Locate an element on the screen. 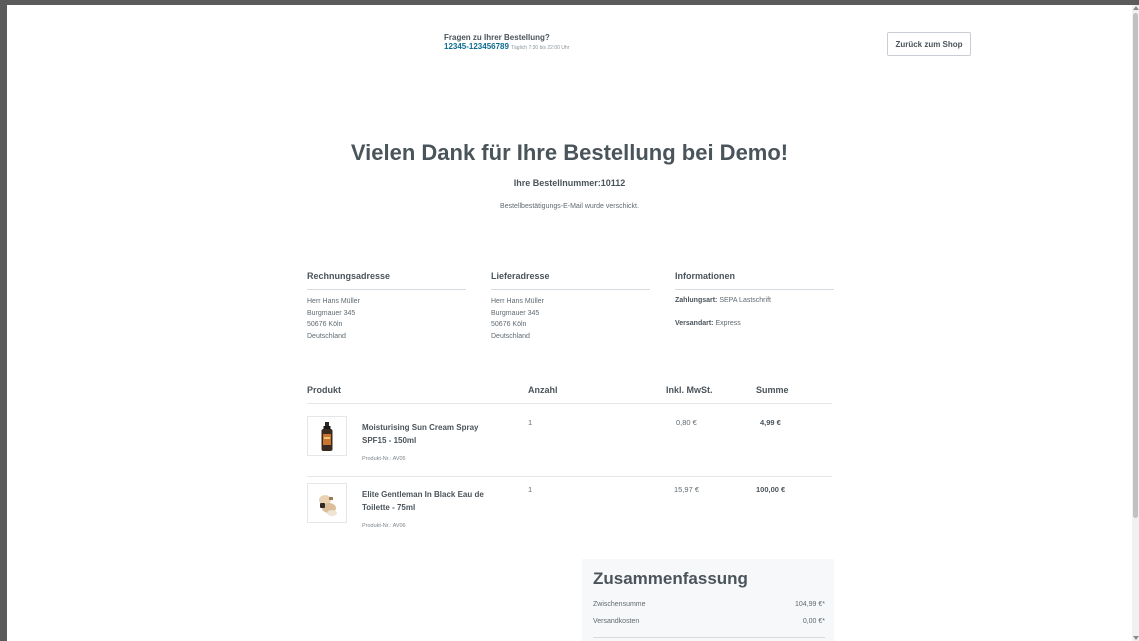 Image resolution: width=1139 pixels, height=641 pixels. shipping-address-line: Burgmauer 345 is located at coordinates (515, 313).